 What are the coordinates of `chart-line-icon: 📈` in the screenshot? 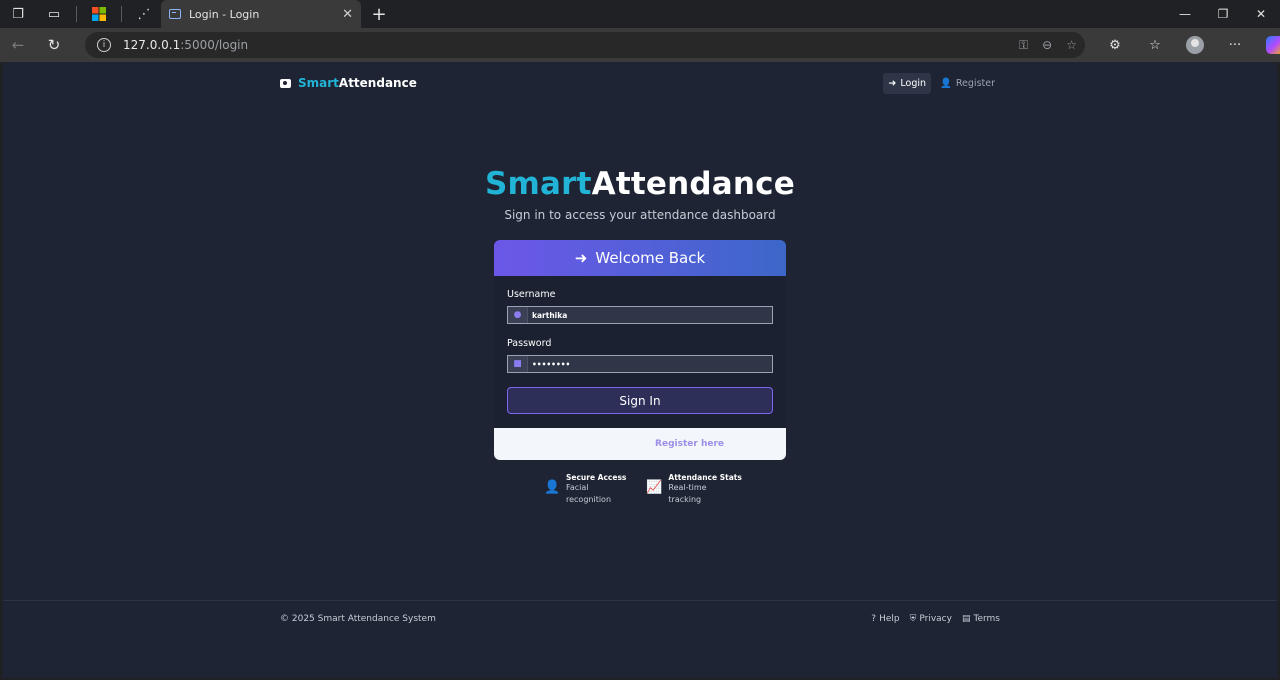 It's located at (654, 487).